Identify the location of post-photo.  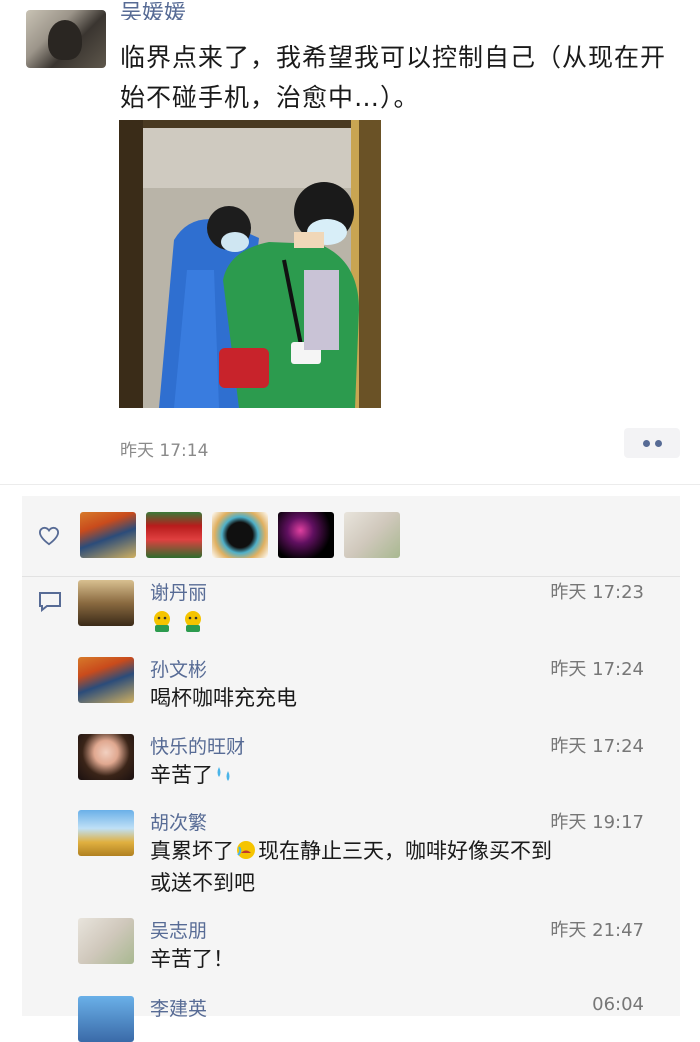
(250, 264).